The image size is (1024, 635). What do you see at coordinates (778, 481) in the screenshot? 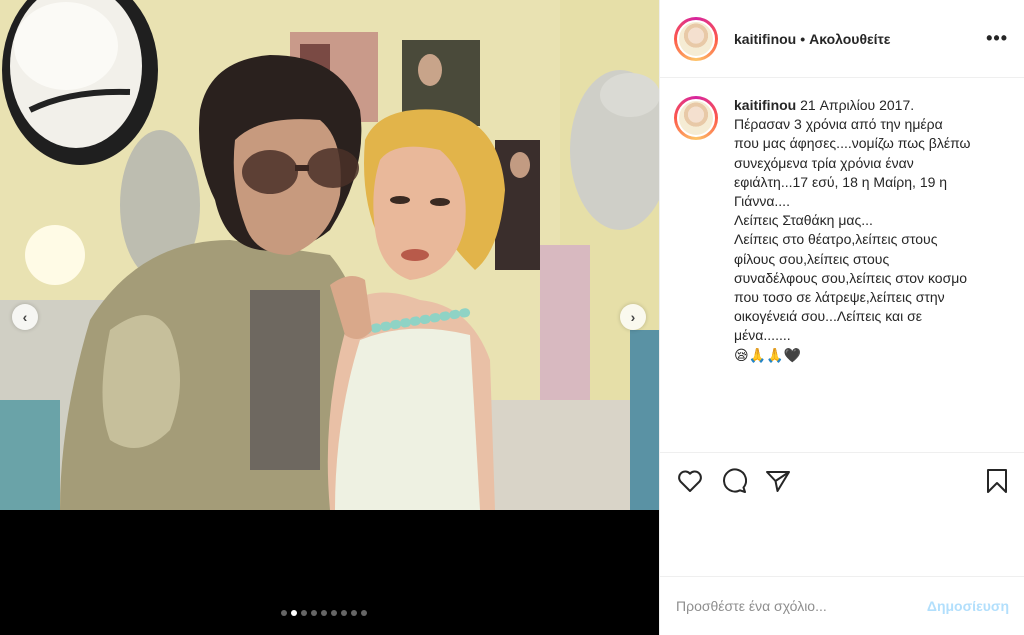
I see `share-icon` at bounding box center [778, 481].